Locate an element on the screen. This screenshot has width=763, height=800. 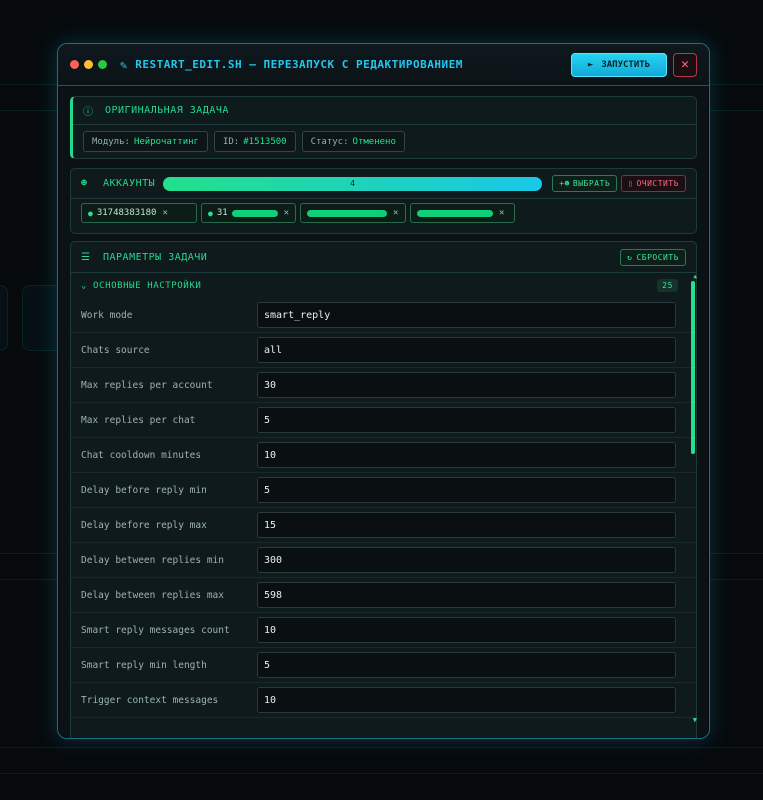
play-icon: ► is located at coordinates (590, 64).